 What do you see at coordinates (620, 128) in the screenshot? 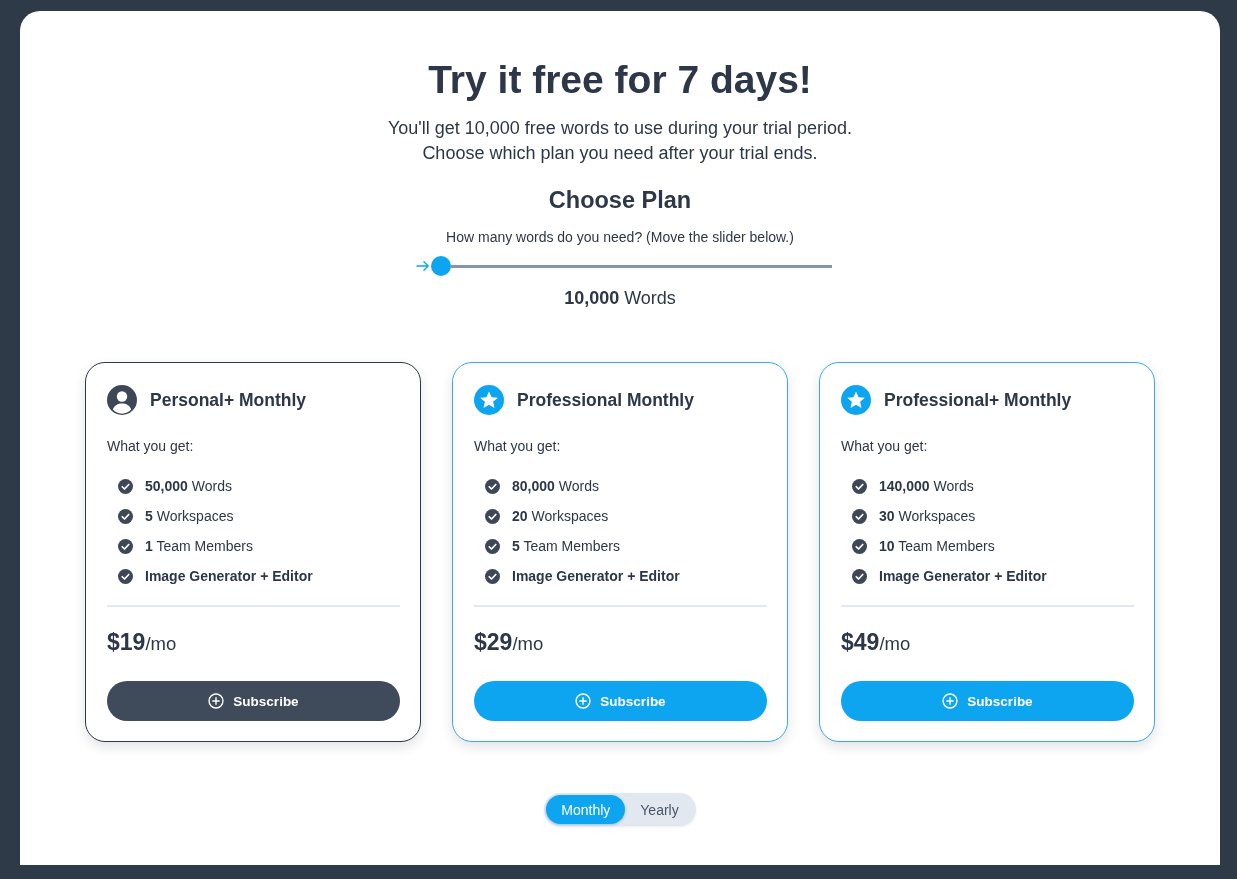
I see `subtitle-text: You'll get 10,000 free words to use during your trial period.` at bounding box center [620, 128].